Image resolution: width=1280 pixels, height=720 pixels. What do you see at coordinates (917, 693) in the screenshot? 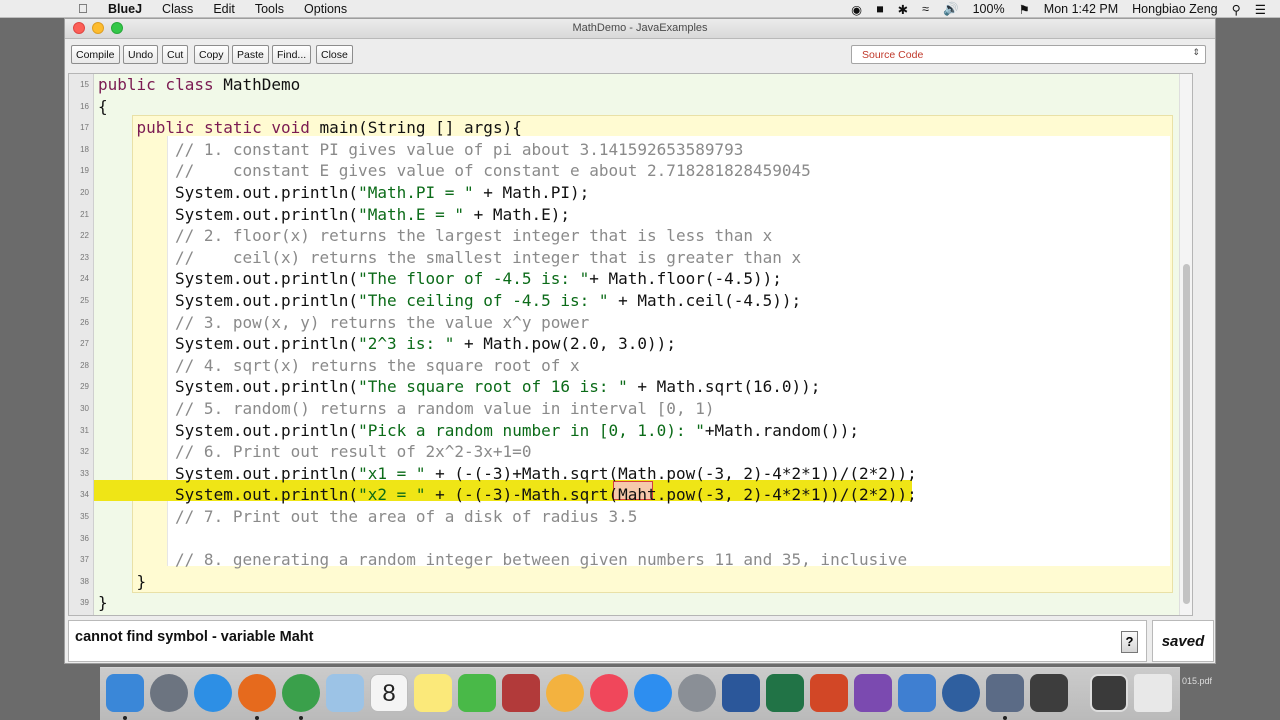
I see `xcode-icon` at bounding box center [917, 693].